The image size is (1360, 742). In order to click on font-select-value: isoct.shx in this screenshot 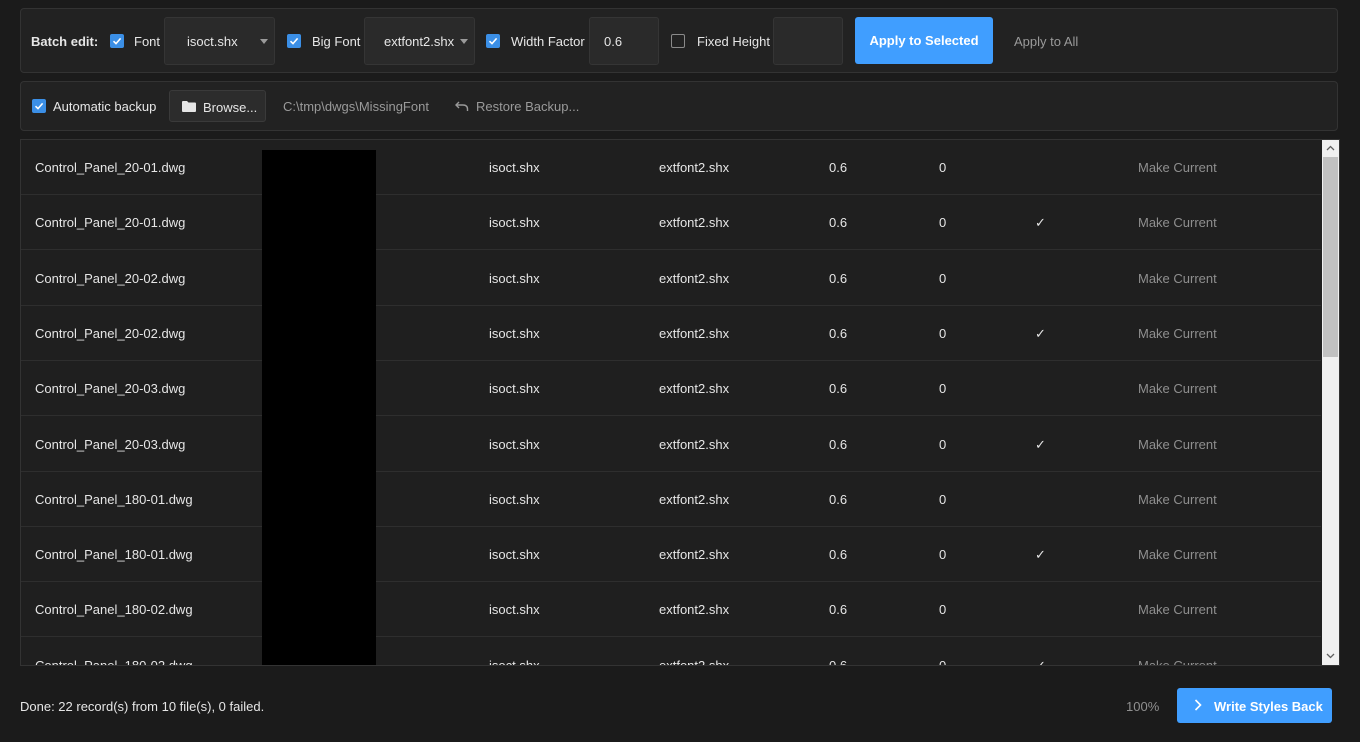, I will do `click(212, 41)`.